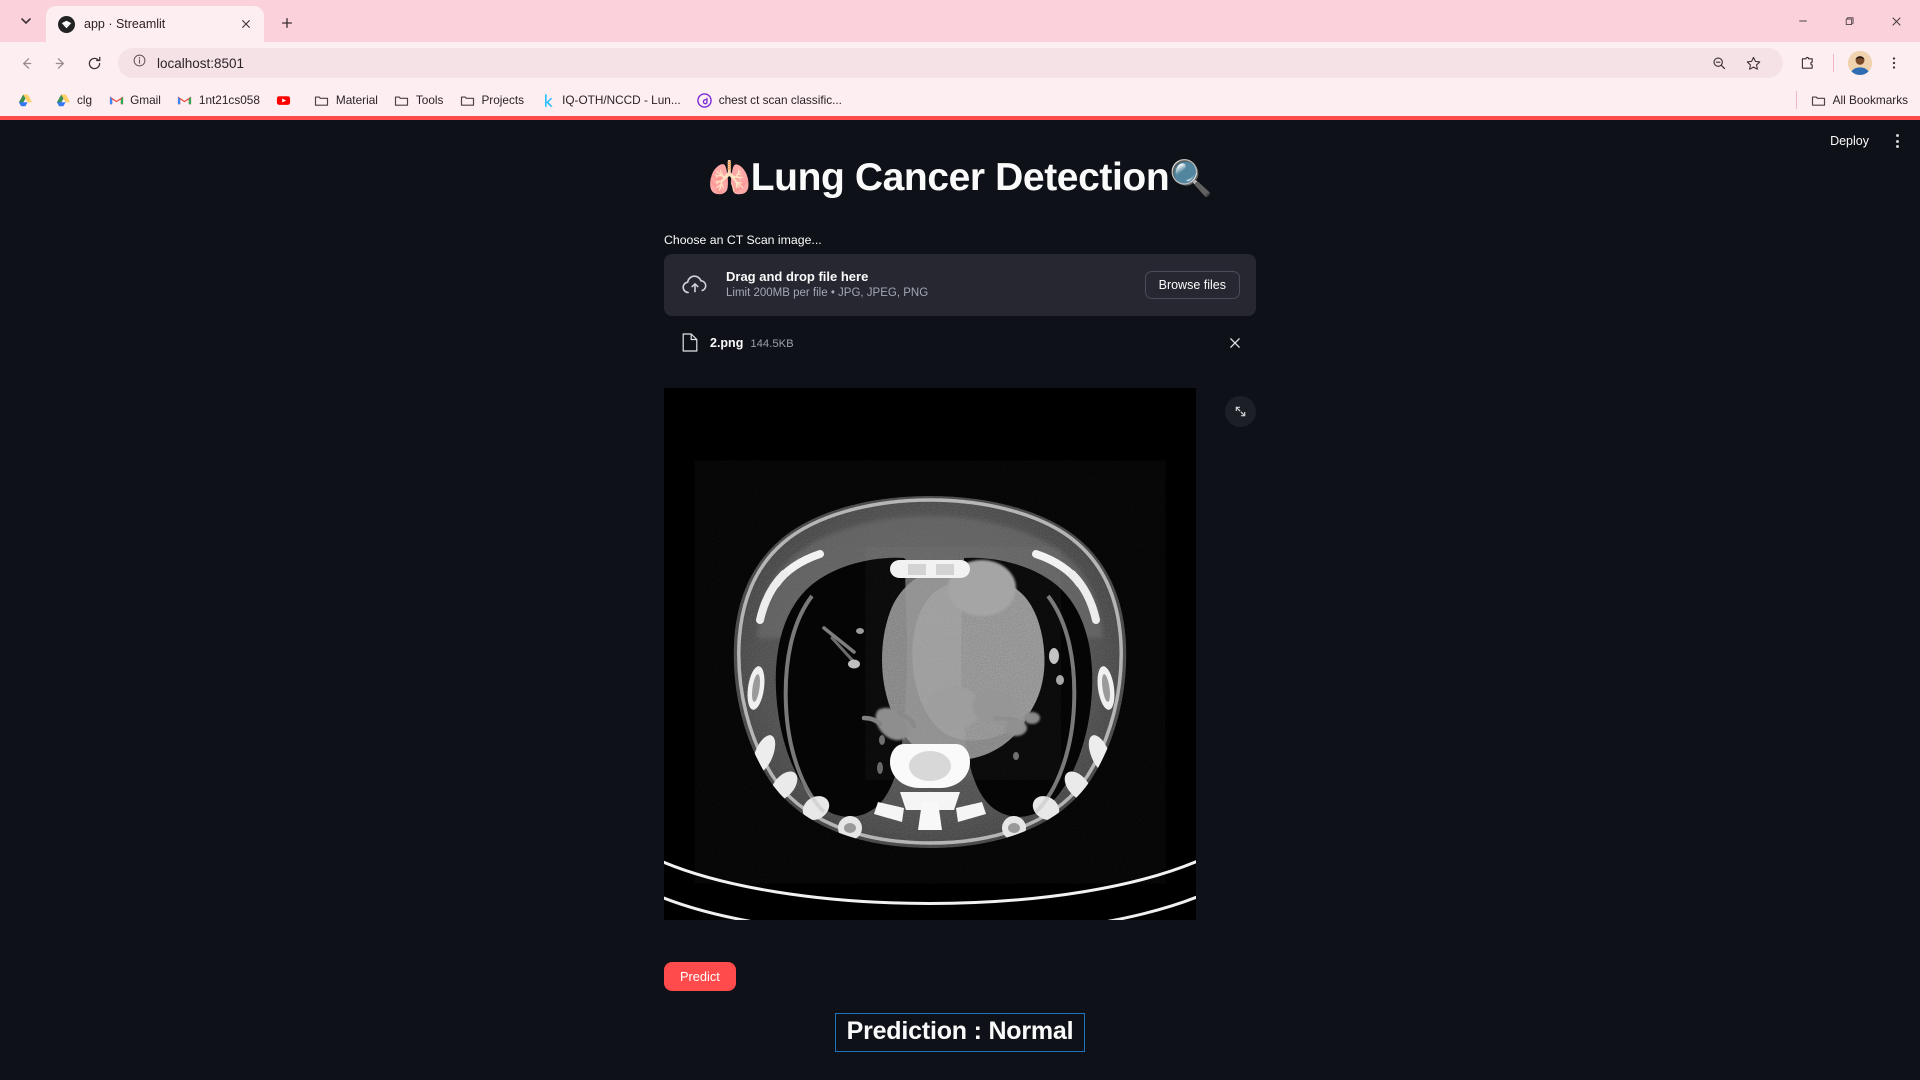  I want to click on remove-file-button, so click(1235, 343).